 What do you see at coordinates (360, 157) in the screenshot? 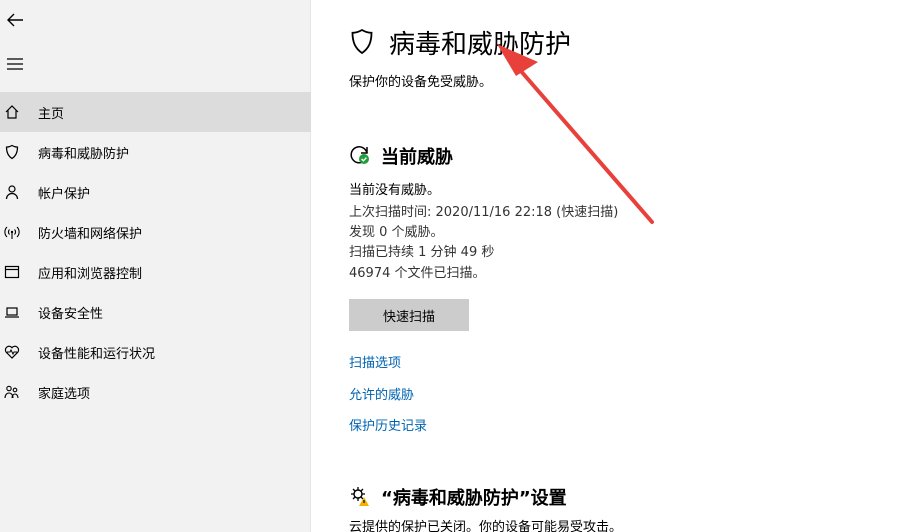
I see `scan-refresh-check-icon` at bounding box center [360, 157].